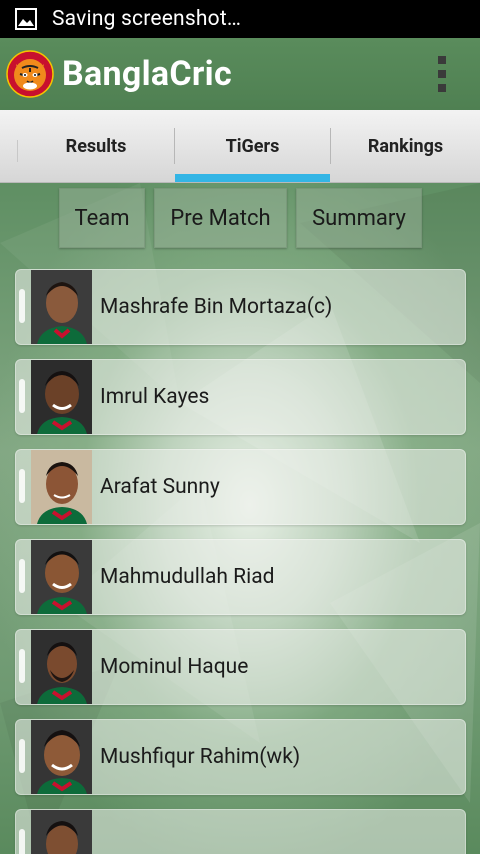 This screenshot has width=480, height=854. What do you see at coordinates (240, 831) in the screenshot?
I see `player-card` at bounding box center [240, 831].